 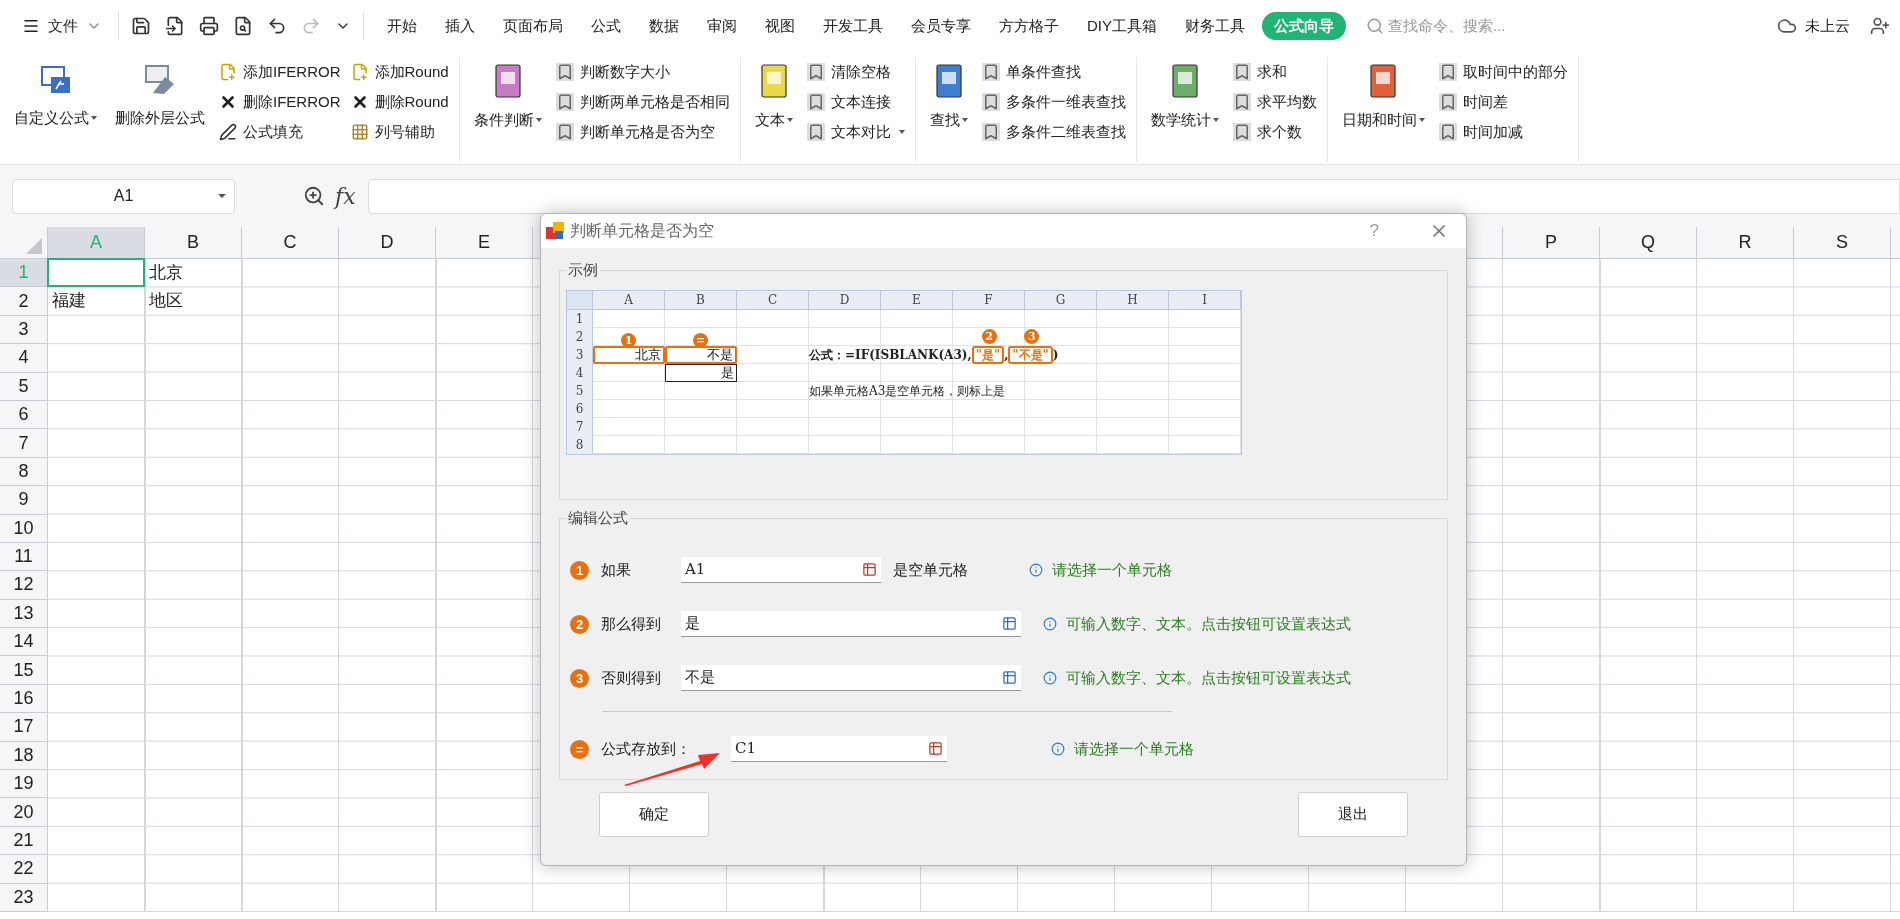 I want to click on row-header: 5, so click(x=24, y=386).